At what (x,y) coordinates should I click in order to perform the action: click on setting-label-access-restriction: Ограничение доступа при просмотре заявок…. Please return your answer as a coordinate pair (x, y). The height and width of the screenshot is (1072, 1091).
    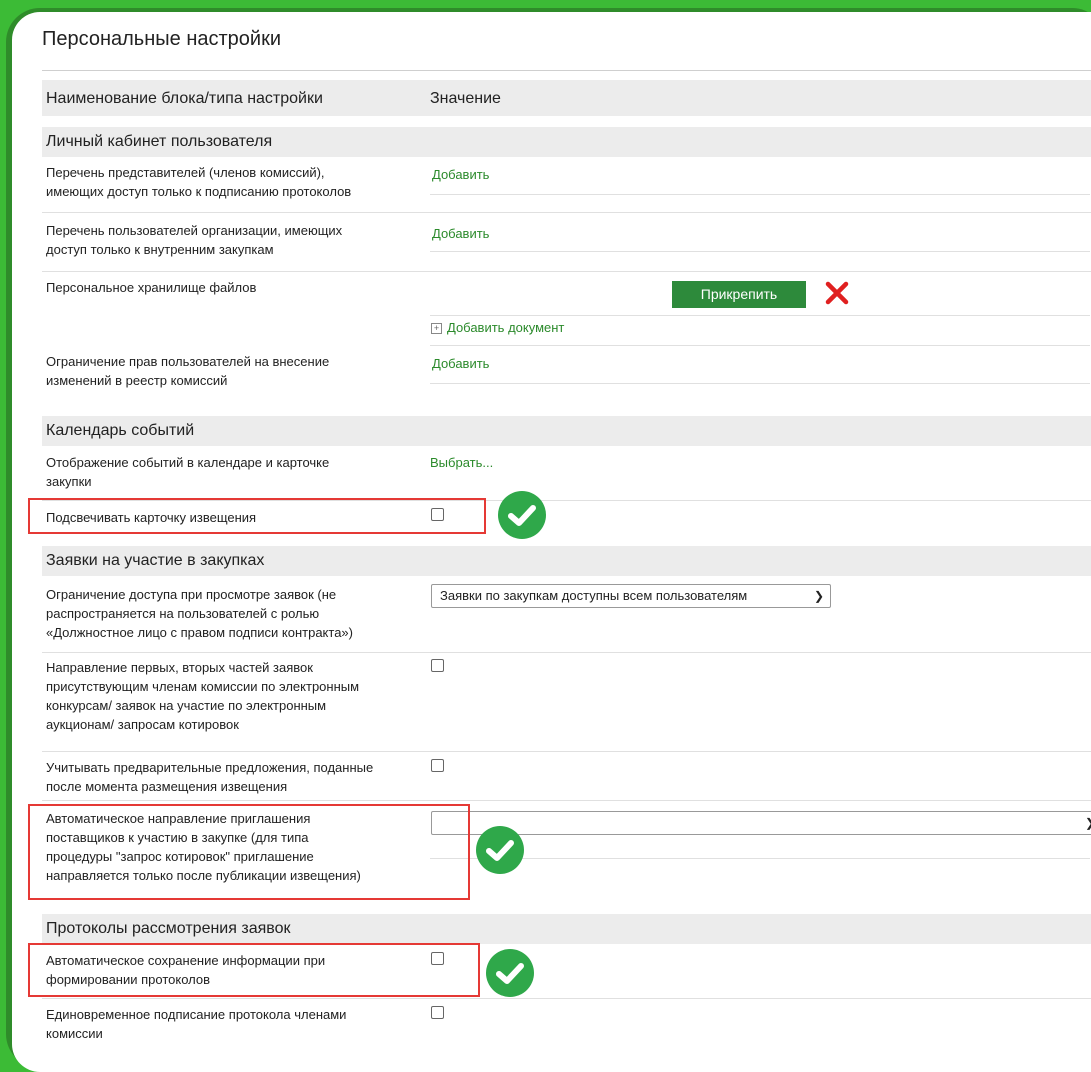
    Looking at the image, I should click on (199, 613).